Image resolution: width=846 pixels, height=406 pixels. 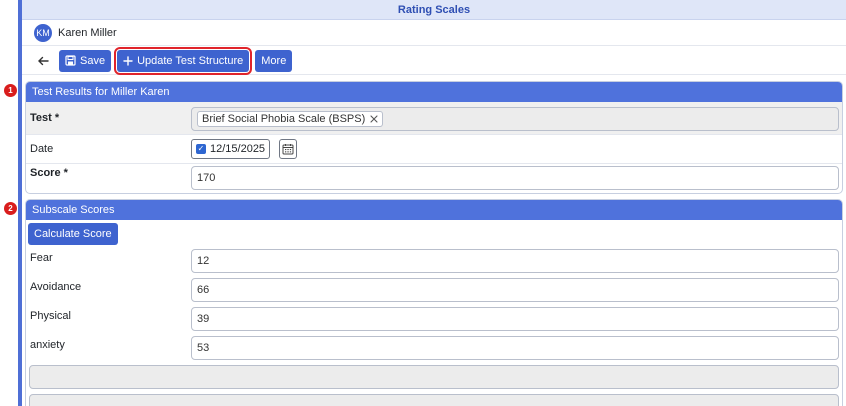 What do you see at coordinates (203, 348) in the screenshot?
I see `subscale-value: 53` at bounding box center [203, 348].